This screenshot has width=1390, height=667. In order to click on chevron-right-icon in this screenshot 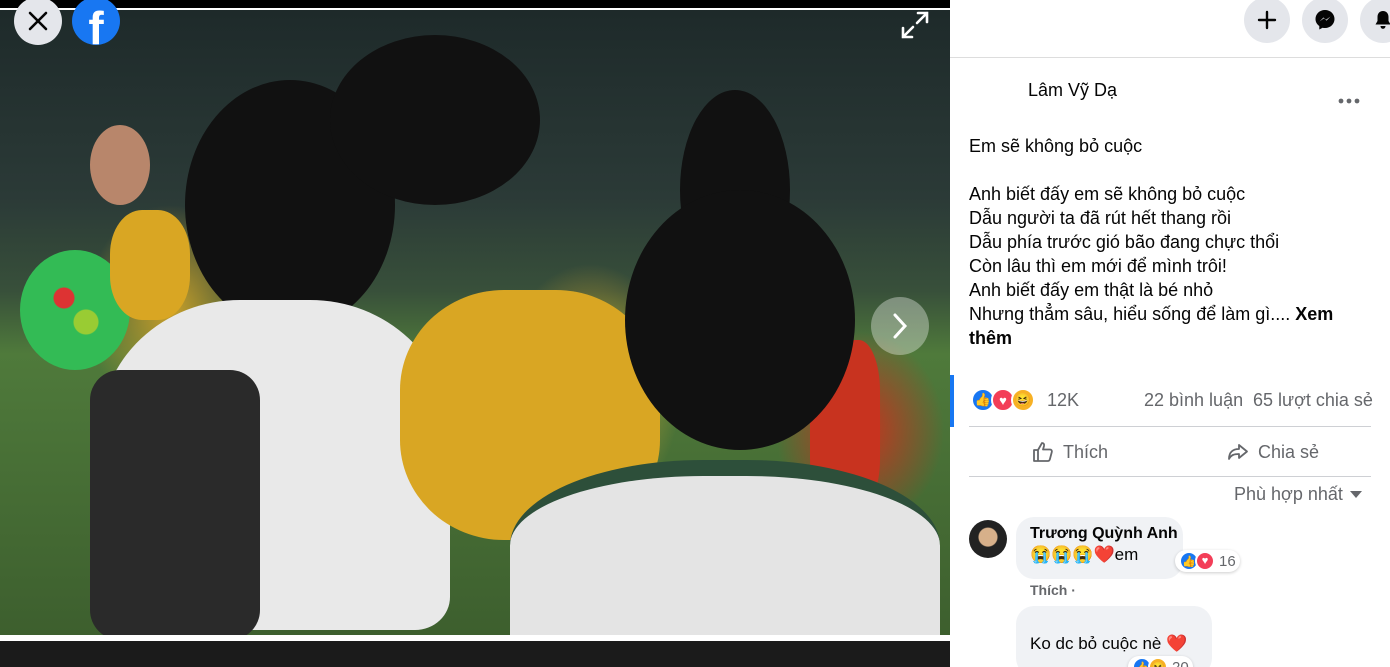, I will do `click(900, 326)`.